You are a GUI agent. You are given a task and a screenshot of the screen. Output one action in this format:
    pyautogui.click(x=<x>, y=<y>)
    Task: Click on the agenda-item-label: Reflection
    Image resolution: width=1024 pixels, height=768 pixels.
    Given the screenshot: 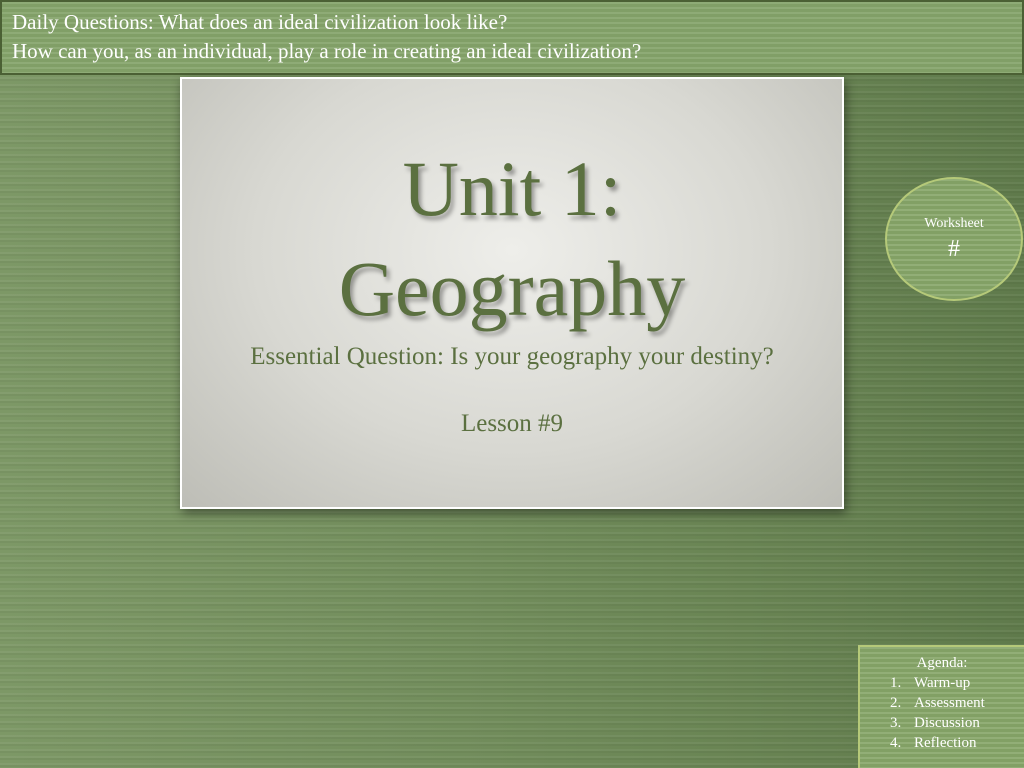 What is the action you would take?
    pyautogui.click(x=945, y=743)
    